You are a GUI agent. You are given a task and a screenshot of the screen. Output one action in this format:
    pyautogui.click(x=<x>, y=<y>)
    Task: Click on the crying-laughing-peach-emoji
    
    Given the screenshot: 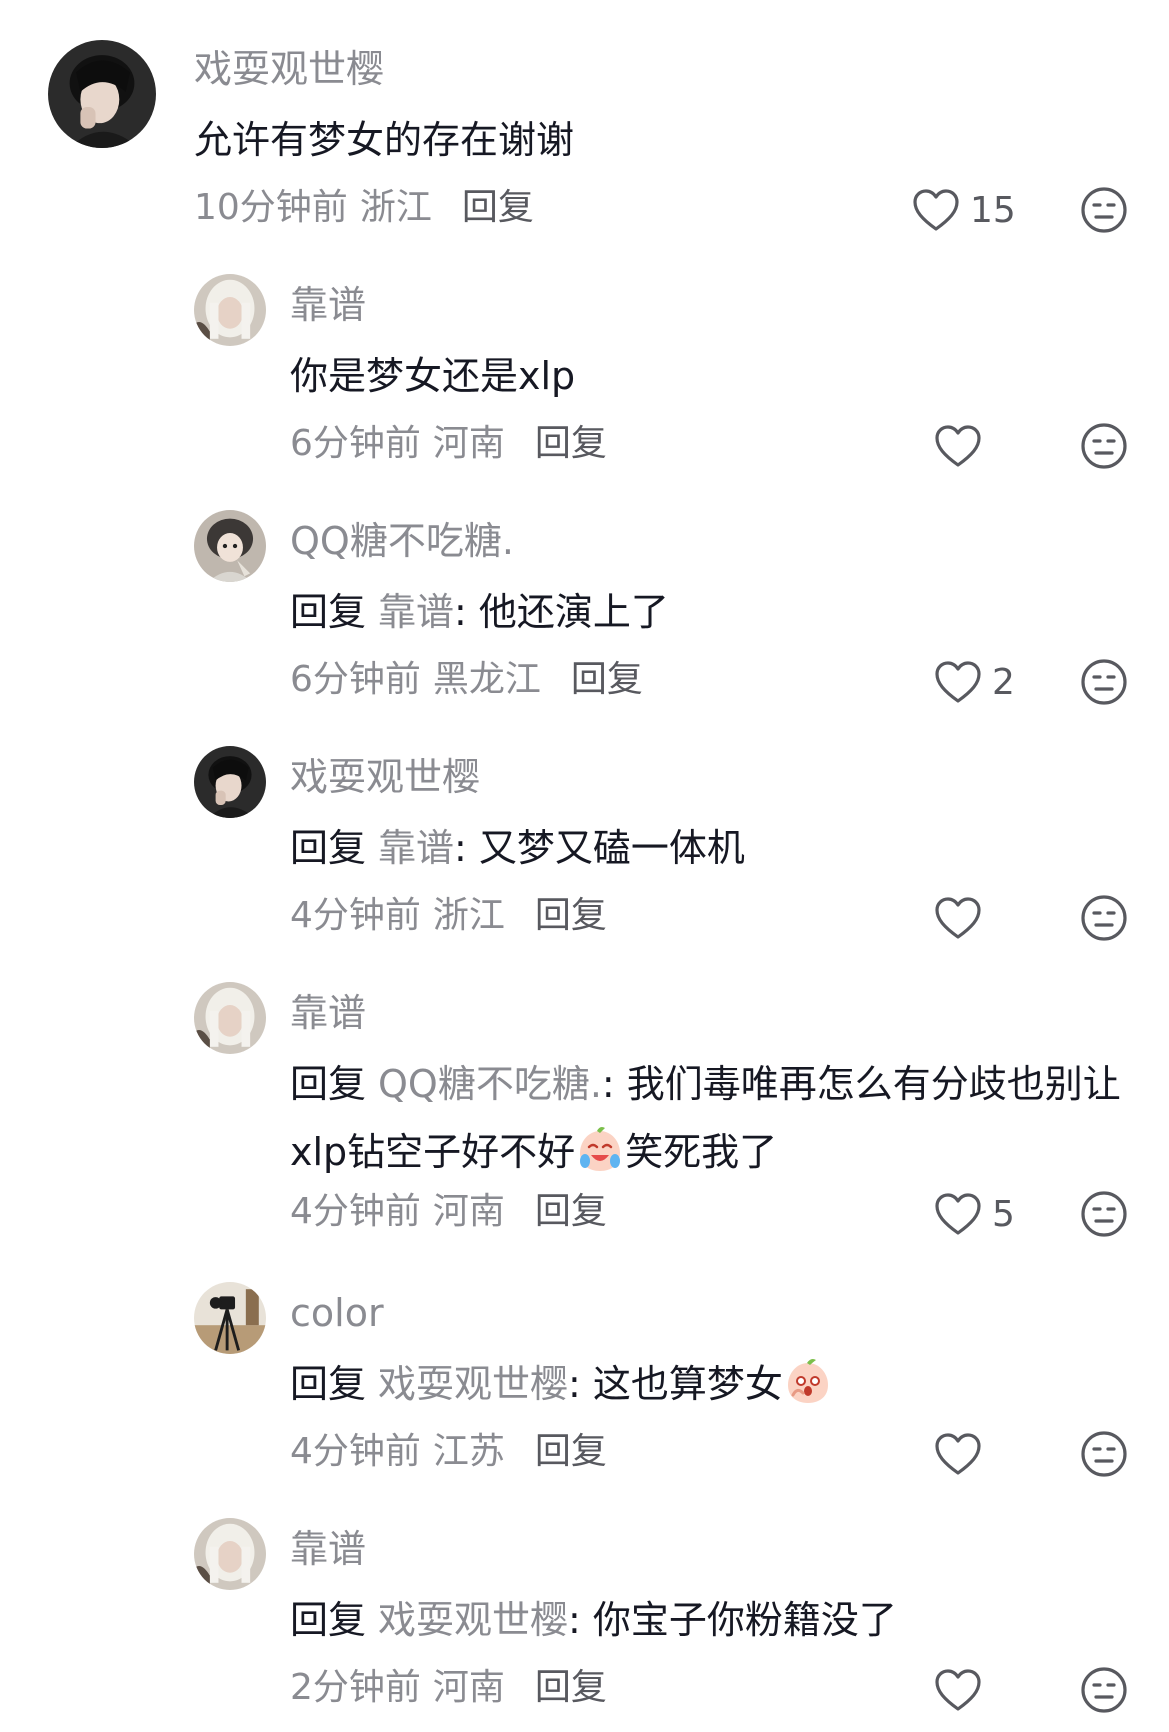 What is the action you would take?
    pyautogui.click(x=600, y=1150)
    